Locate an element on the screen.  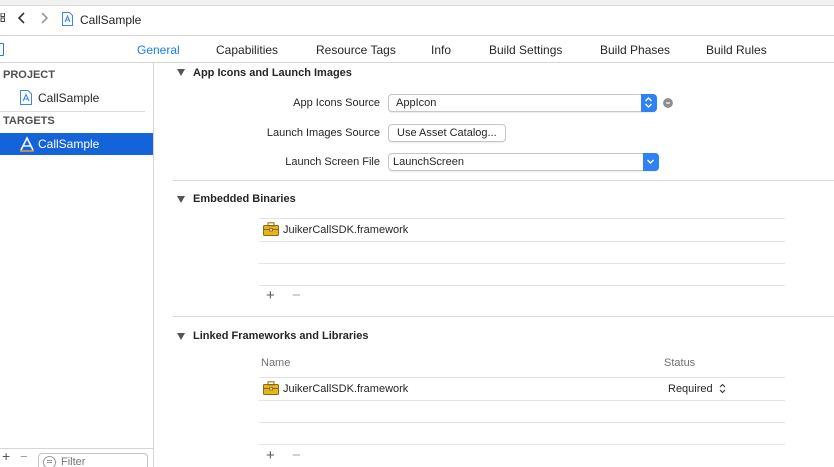
jump-bar: CallSample is located at coordinates (417, 18).